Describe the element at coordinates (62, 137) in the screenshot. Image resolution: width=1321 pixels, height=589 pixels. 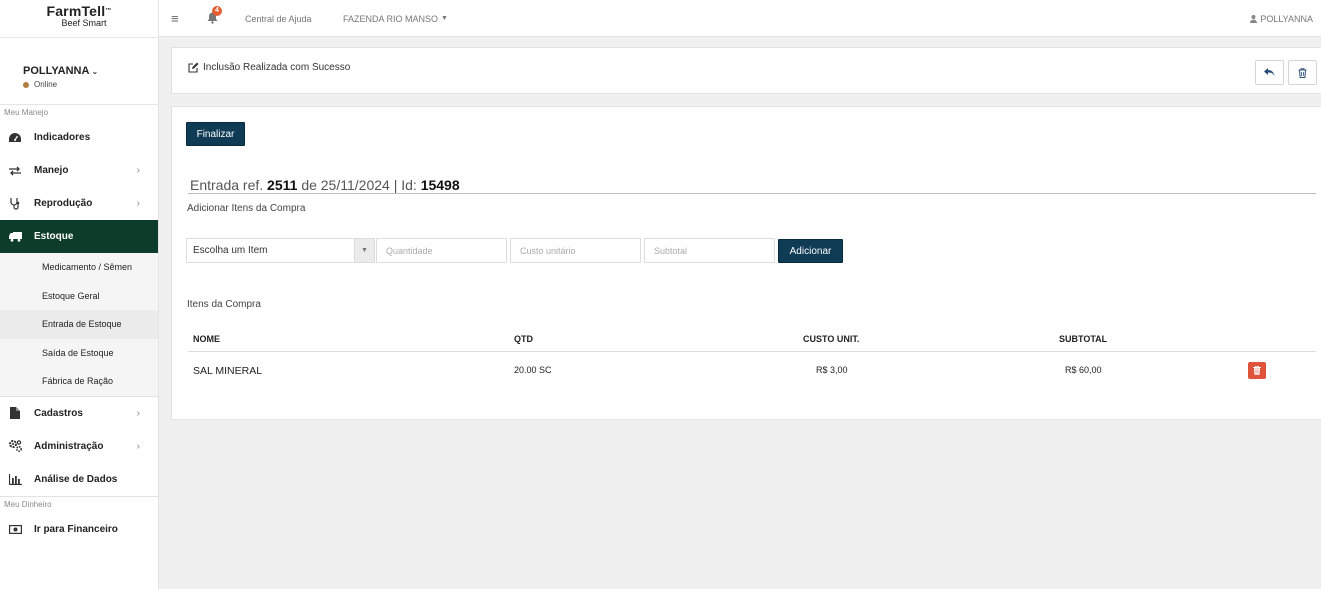
I see `sidebar-item-label: Indicadores` at that location.